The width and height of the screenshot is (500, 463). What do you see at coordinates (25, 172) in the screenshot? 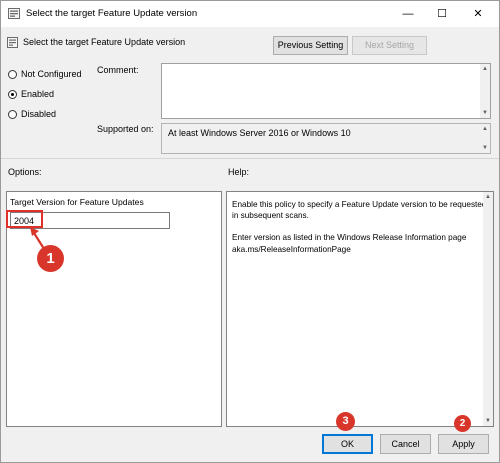
I see `options-heading: Options:` at bounding box center [25, 172].